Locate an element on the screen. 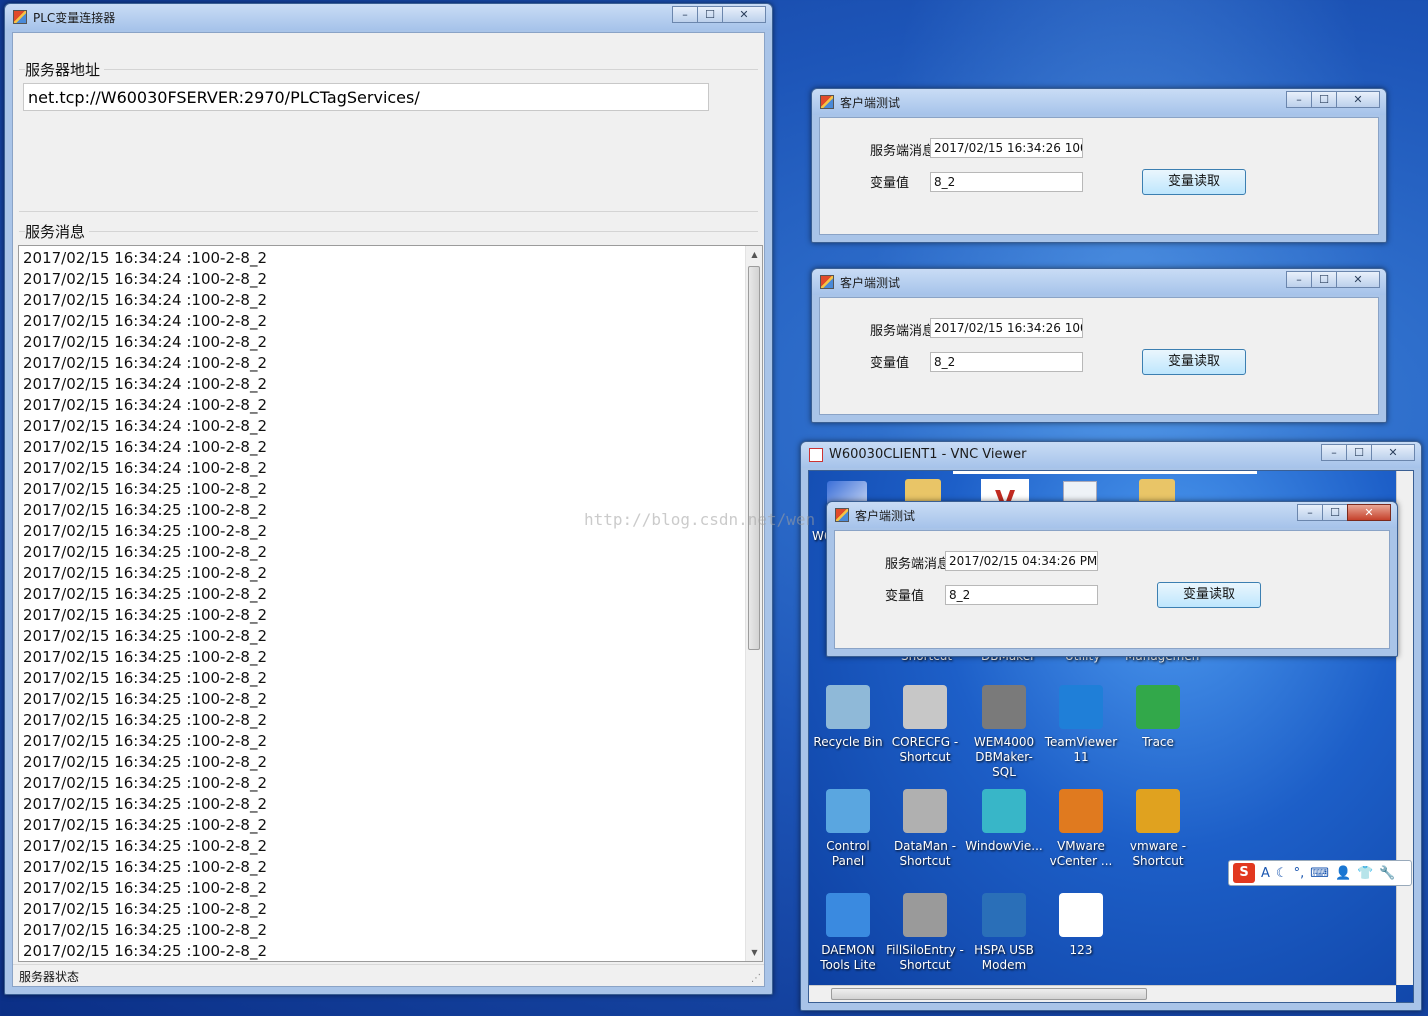 Image resolution: width=1428 pixels, height=1016 pixels. scroll-thumb is located at coordinates (754, 458).